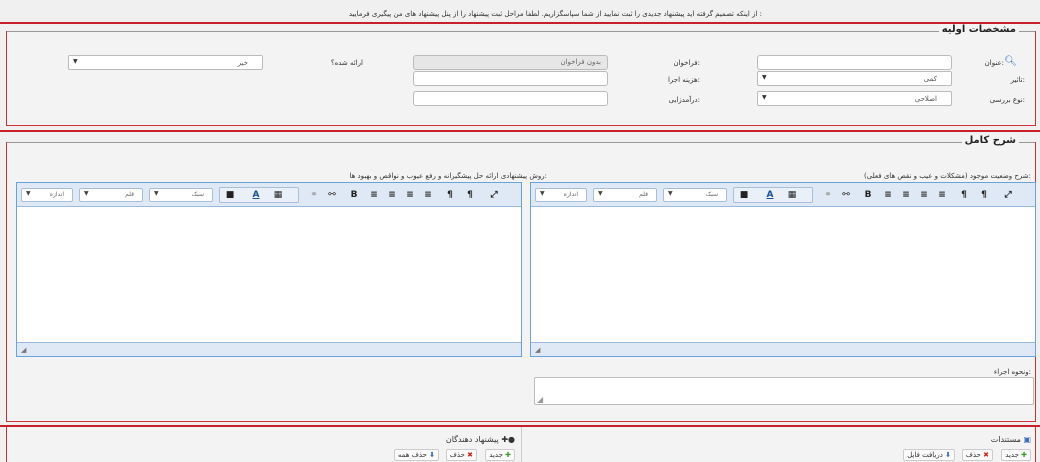 This screenshot has width=1040, height=462. I want to click on exec-cost-label: هزینه اجرا:, so click(683, 80).